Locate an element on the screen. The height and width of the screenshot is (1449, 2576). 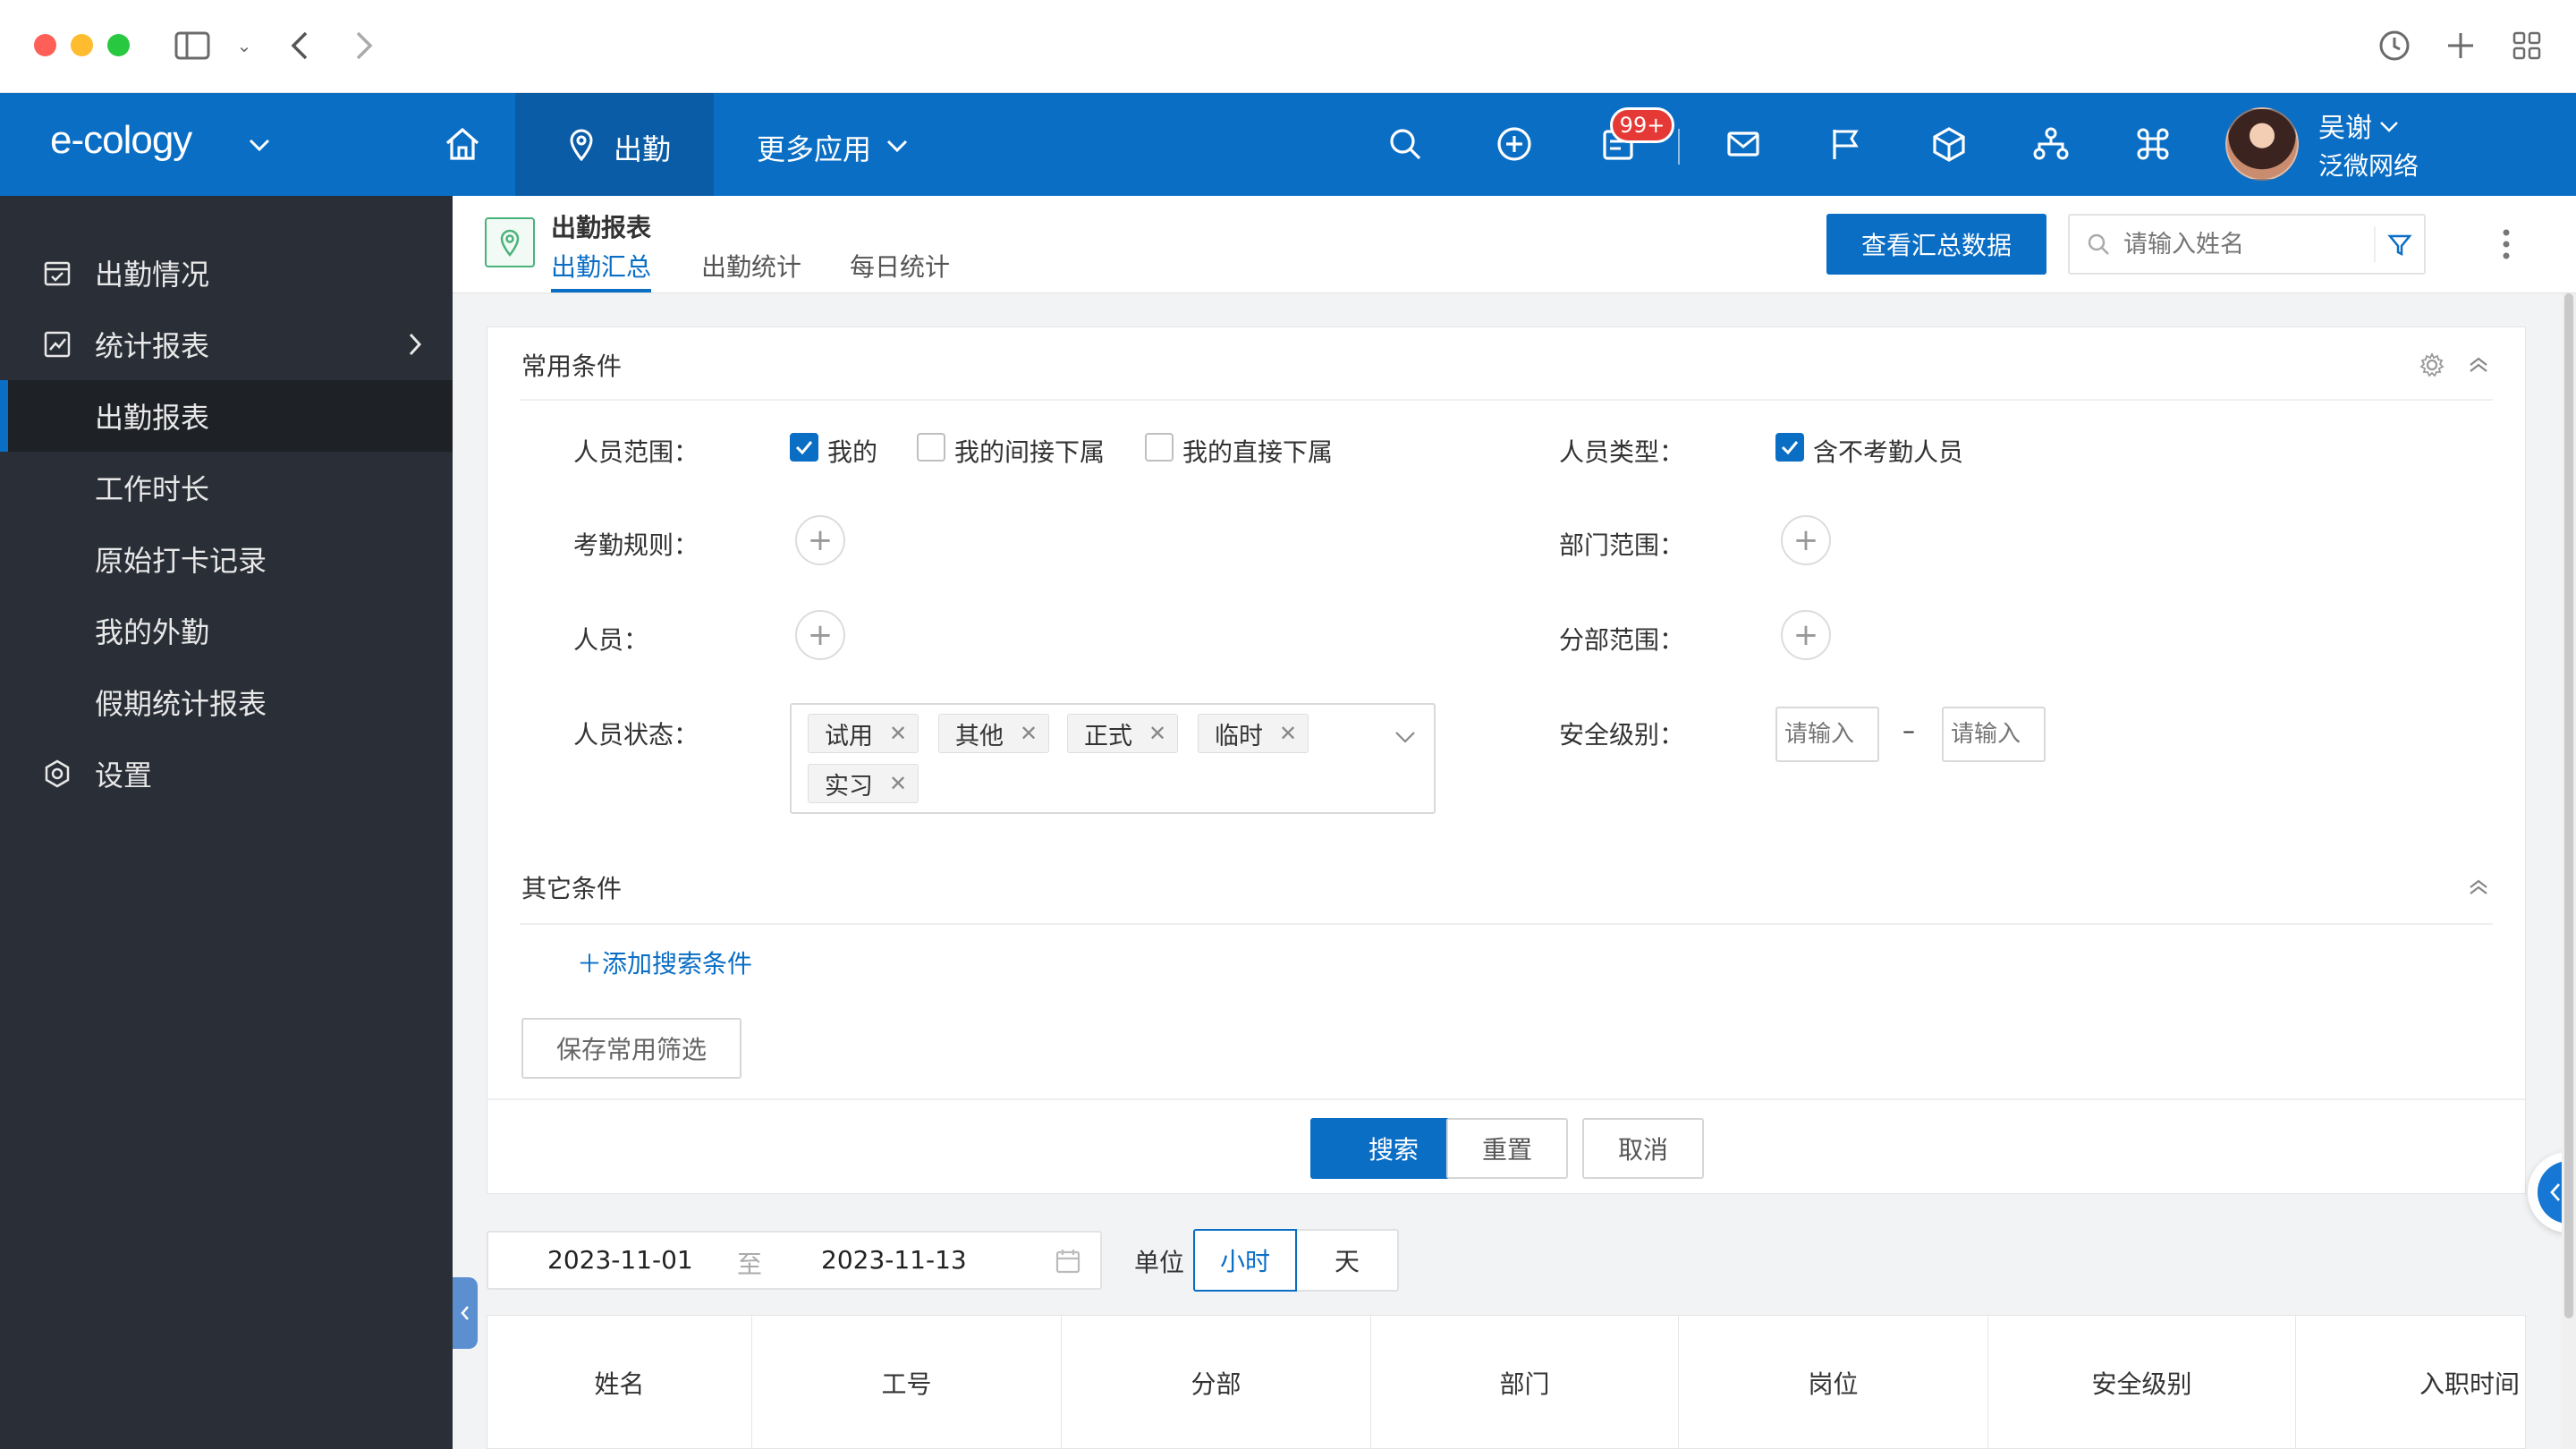
include-non-attendance-checkbox is located at coordinates (1789, 447).